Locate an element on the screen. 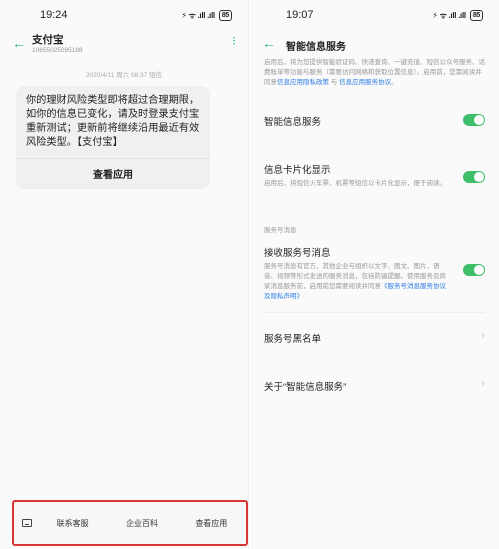  view-app-button: 查看应用 is located at coordinates (113, 171).